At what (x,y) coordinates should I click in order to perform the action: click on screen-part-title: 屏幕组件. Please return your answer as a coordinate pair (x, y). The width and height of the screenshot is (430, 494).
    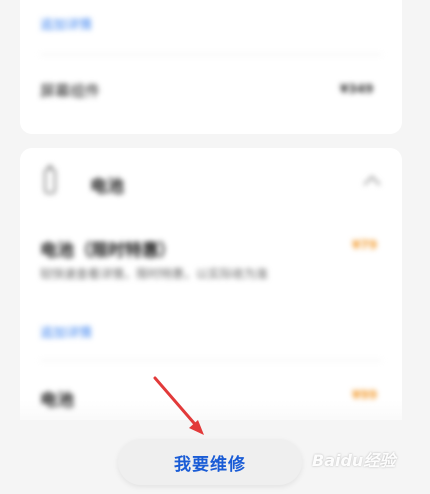
    Looking at the image, I should click on (70, 91).